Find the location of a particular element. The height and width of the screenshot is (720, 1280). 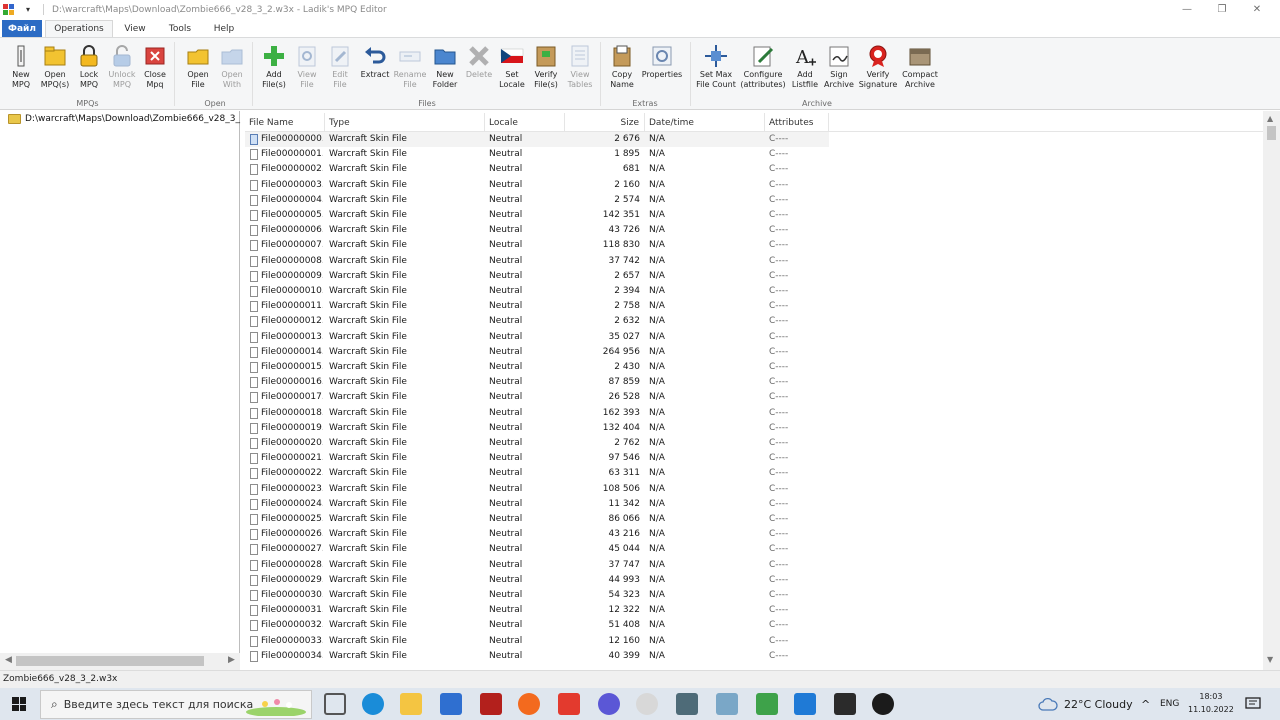

open-with-button: Open With is located at coordinates (232, 69).